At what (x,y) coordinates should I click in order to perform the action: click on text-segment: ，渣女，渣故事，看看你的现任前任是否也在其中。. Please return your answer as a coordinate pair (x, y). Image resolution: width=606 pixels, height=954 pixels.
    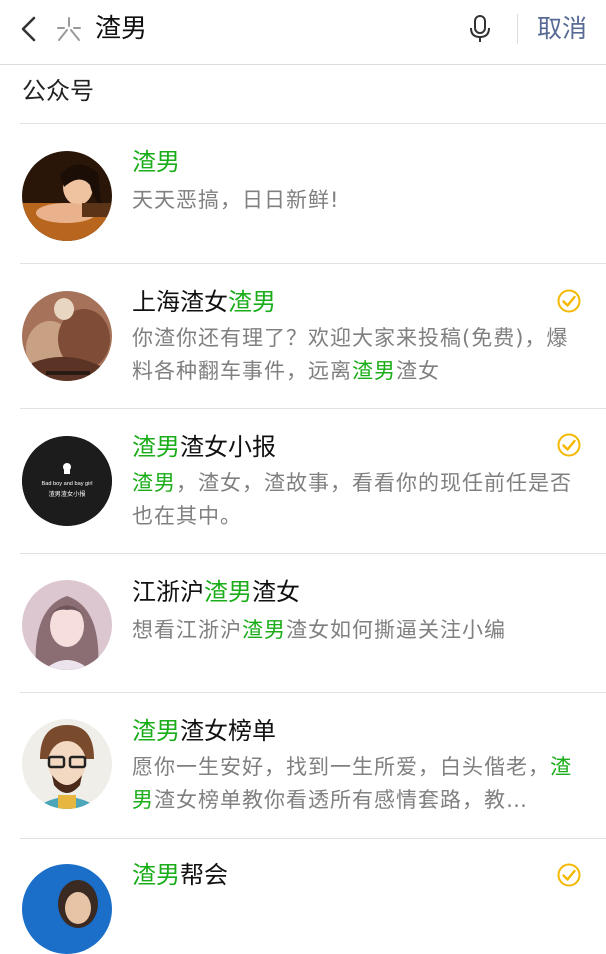
    Looking at the image, I should click on (352, 499).